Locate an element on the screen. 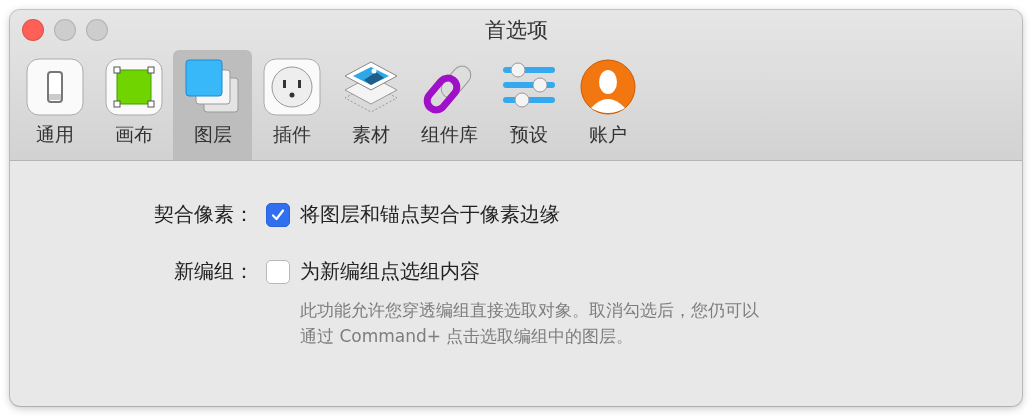 The width and height of the screenshot is (1032, 416). toolbar-tab: 素材 is located at coordinates (370, 105).